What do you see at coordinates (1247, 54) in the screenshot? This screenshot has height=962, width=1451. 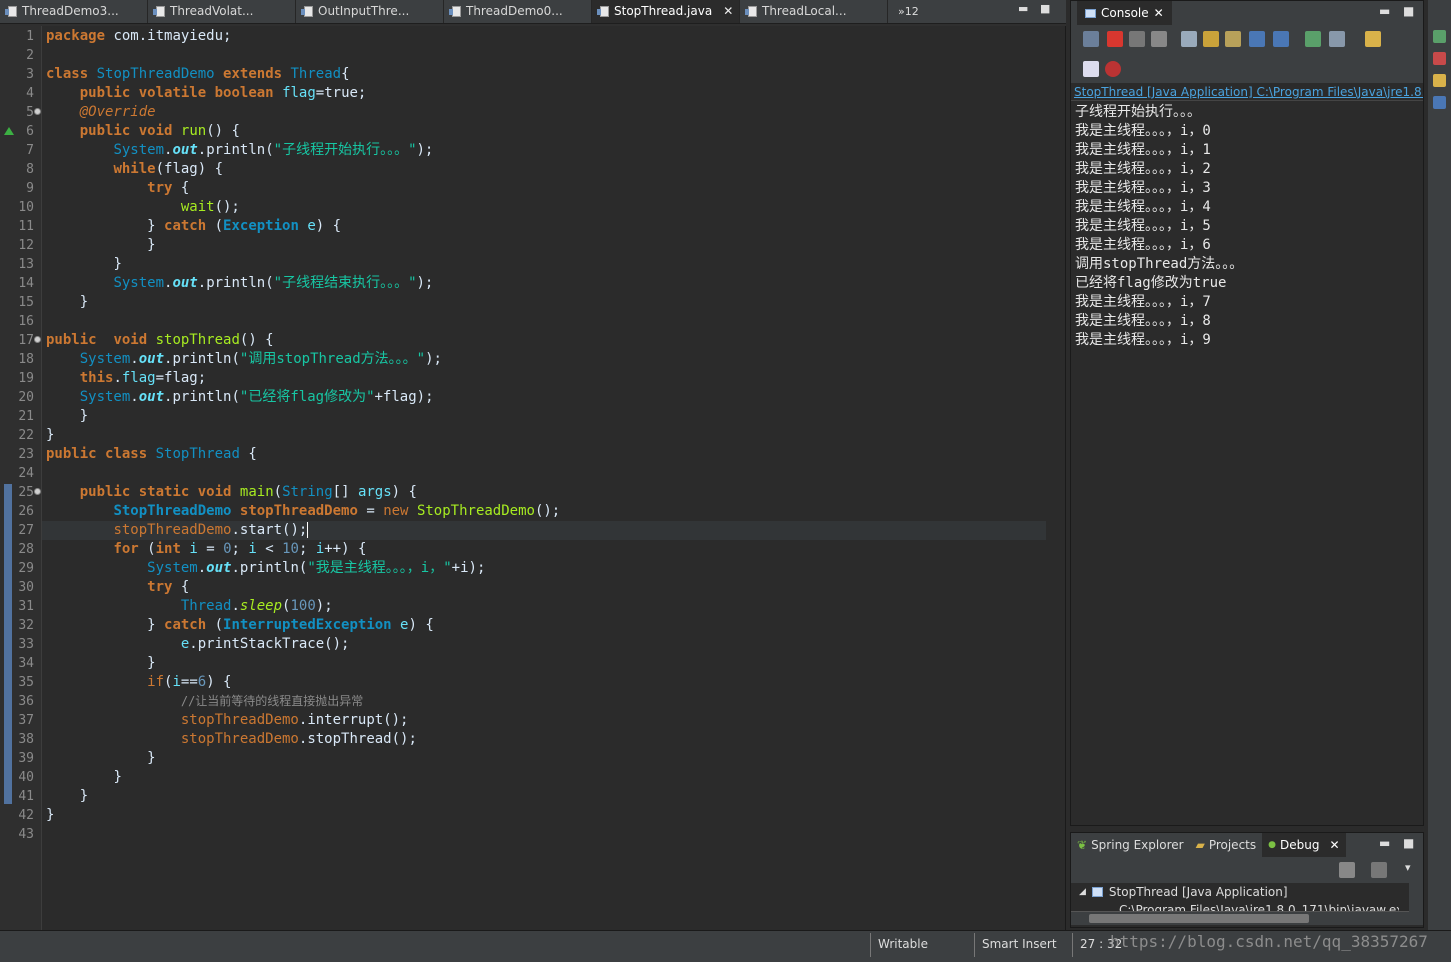 I see `console-toolbar` at bounding box center [1247, 54].